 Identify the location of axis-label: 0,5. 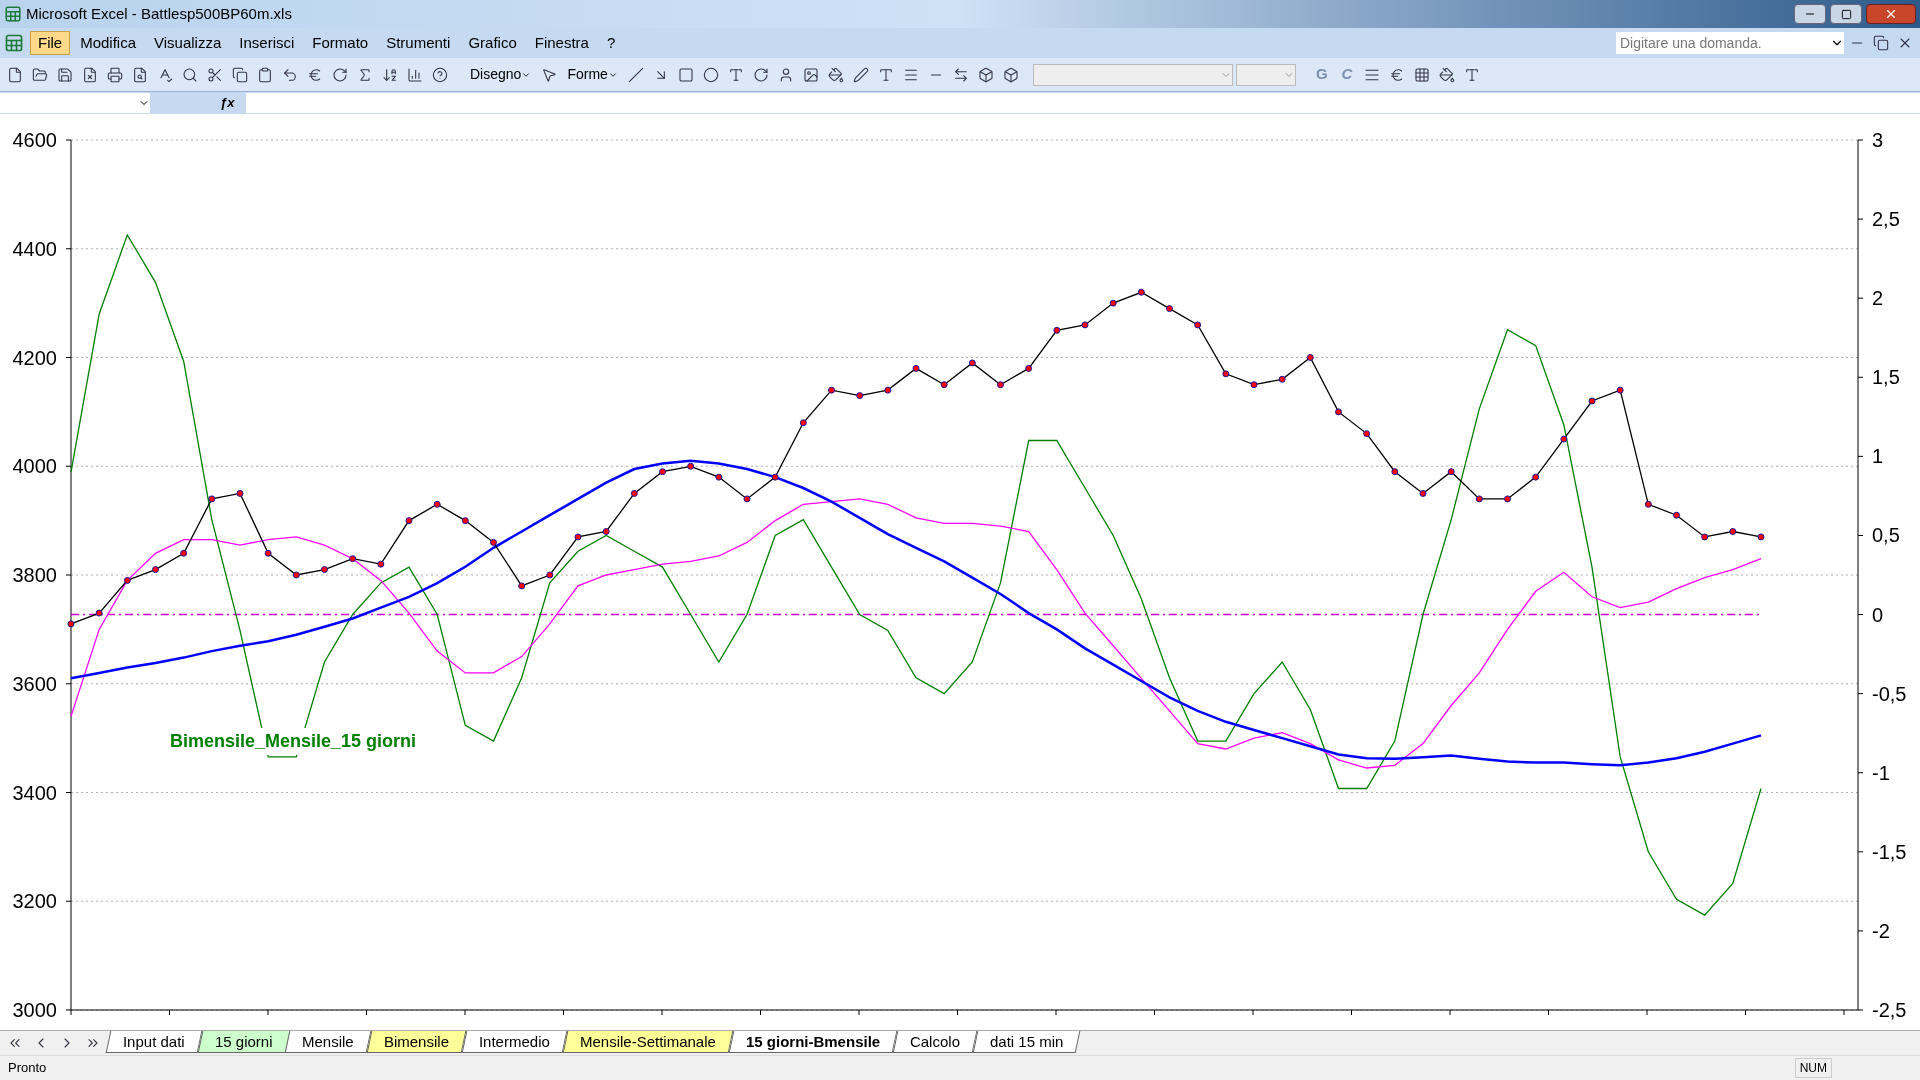
(1886, 535).